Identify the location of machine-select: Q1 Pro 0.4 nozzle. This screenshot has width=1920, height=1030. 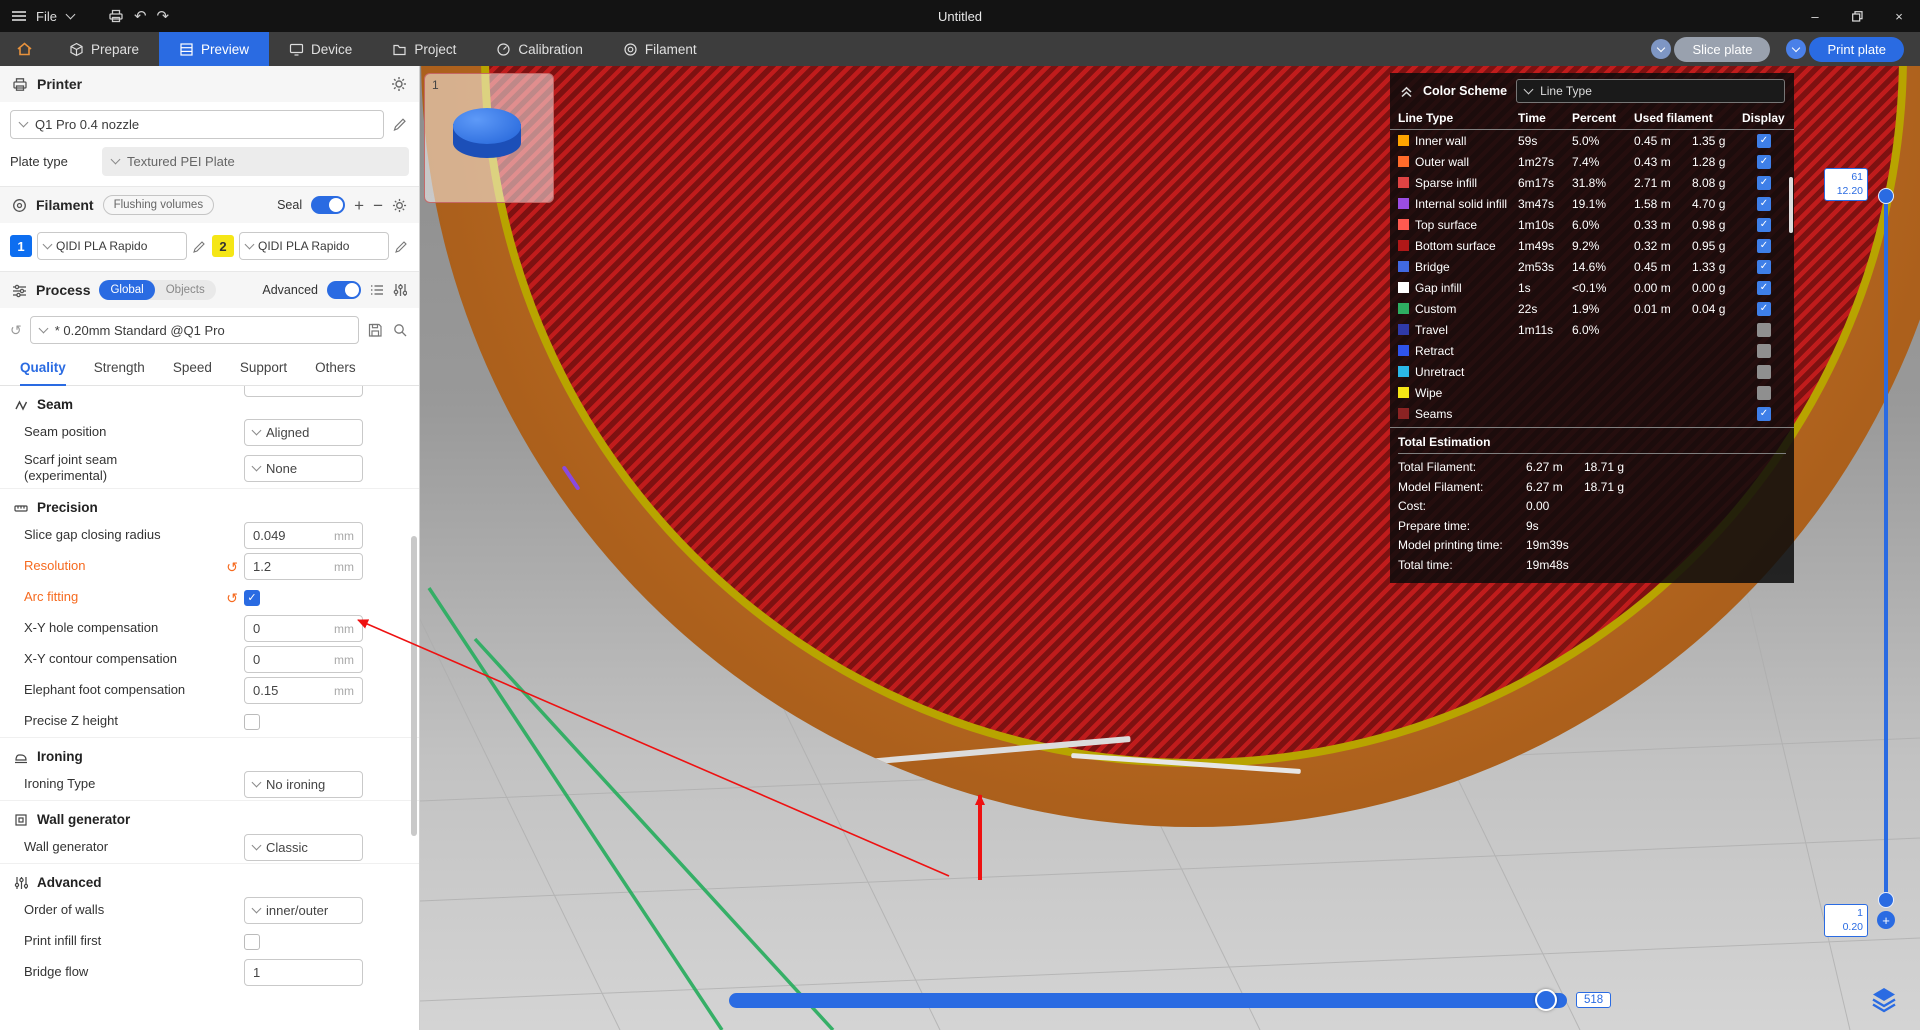
(197, 124).